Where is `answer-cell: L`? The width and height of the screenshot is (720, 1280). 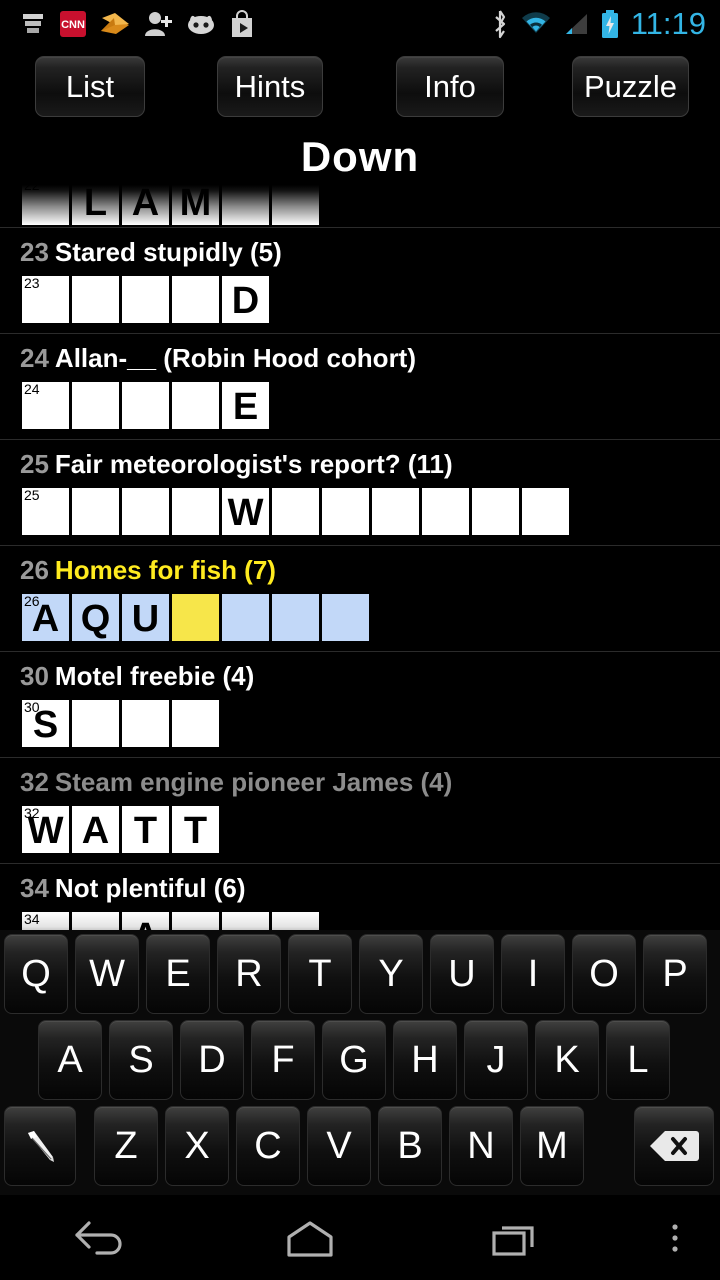
answer-cell: L is located at coordinates (95, 205).